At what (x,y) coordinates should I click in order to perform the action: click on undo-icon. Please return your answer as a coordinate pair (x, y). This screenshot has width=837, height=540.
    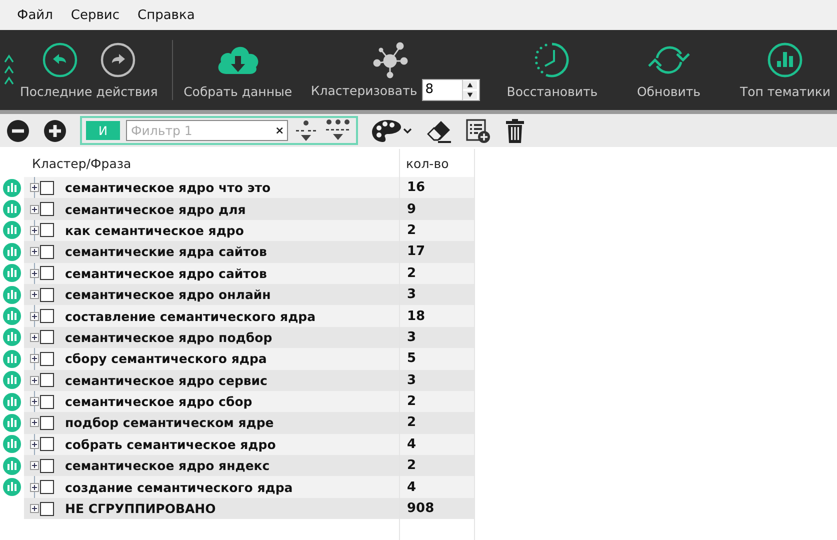
    Looking at the image, I should click on (60, 60).